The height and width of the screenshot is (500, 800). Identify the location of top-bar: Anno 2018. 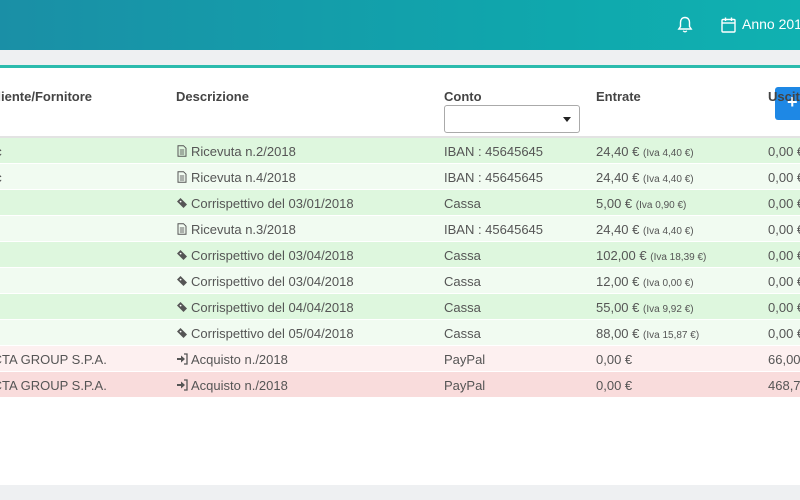
(400, 25).